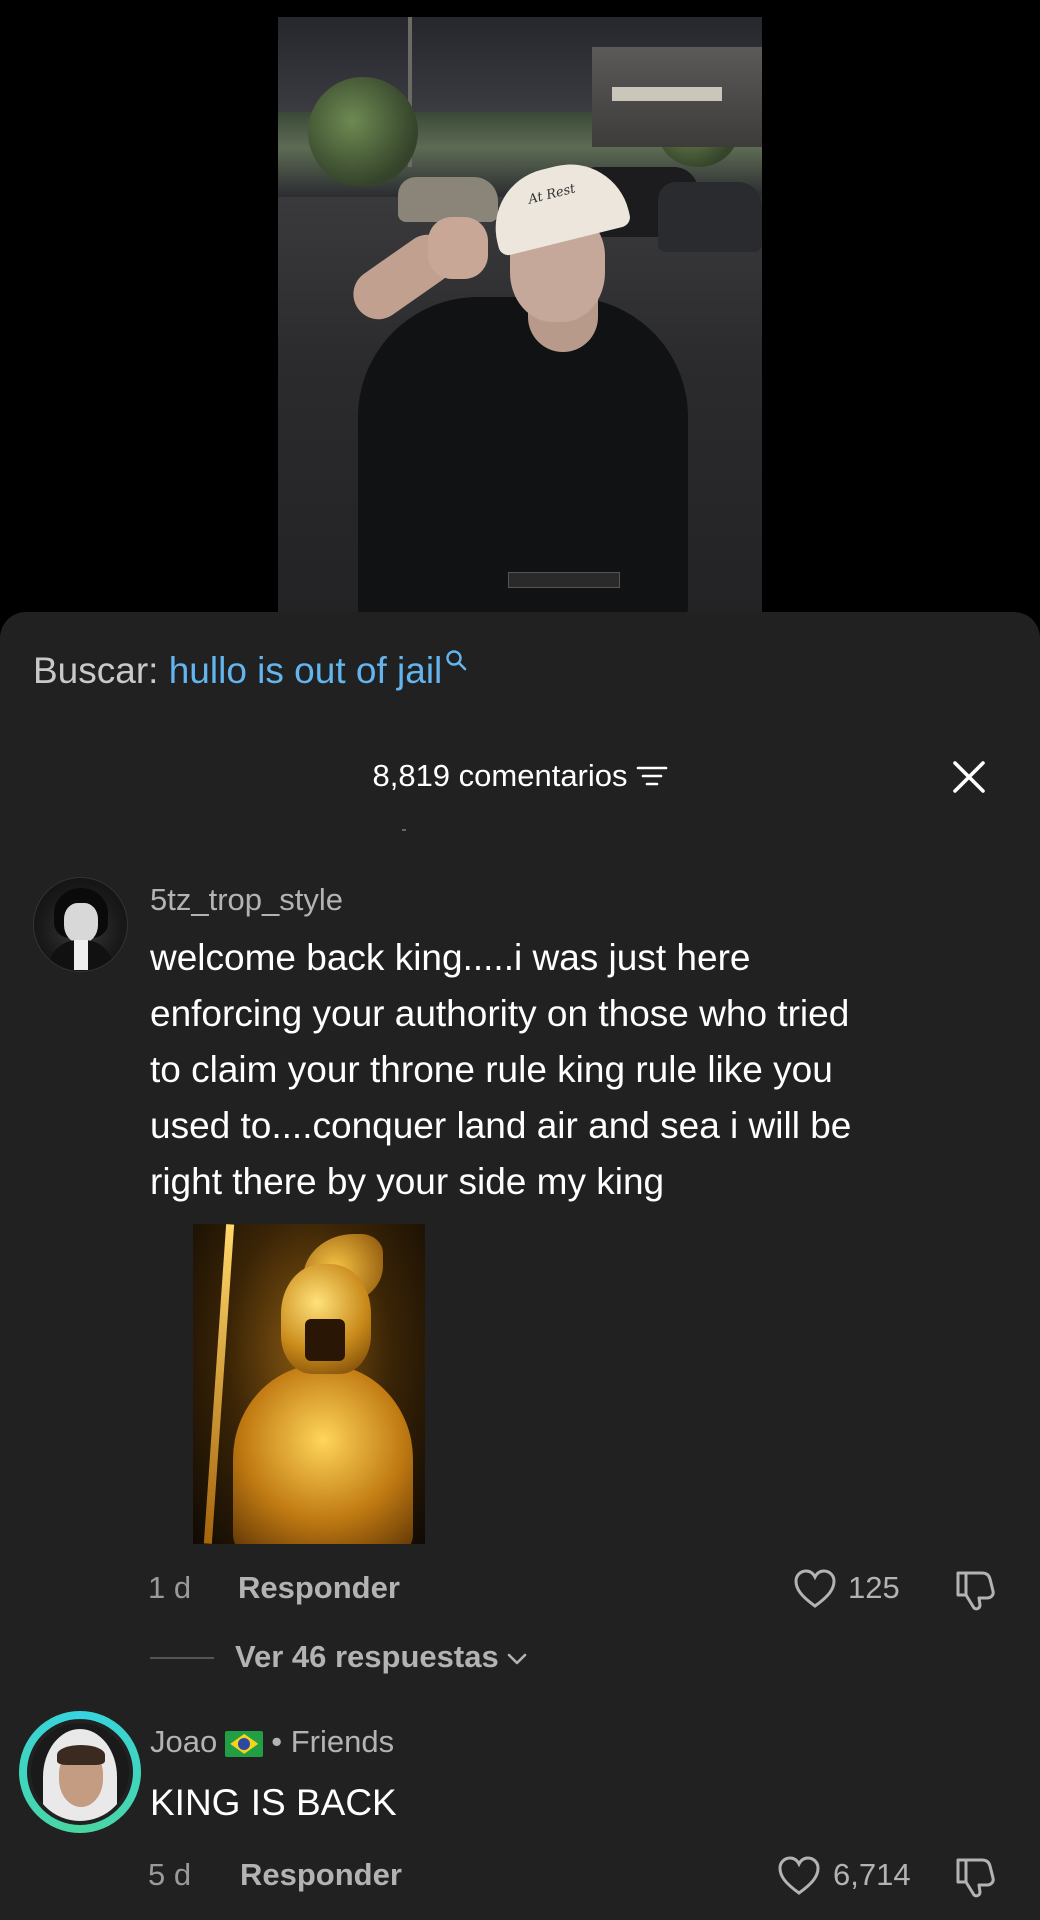  I want to click on video-person, so click(523, 454).